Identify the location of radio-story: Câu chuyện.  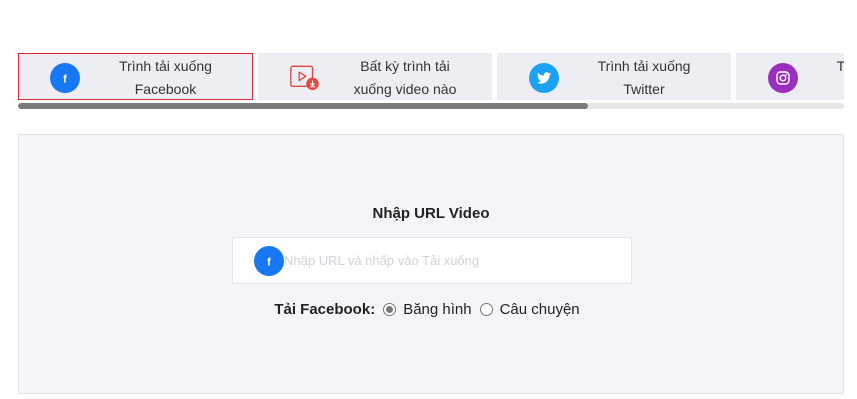
(529, 309).